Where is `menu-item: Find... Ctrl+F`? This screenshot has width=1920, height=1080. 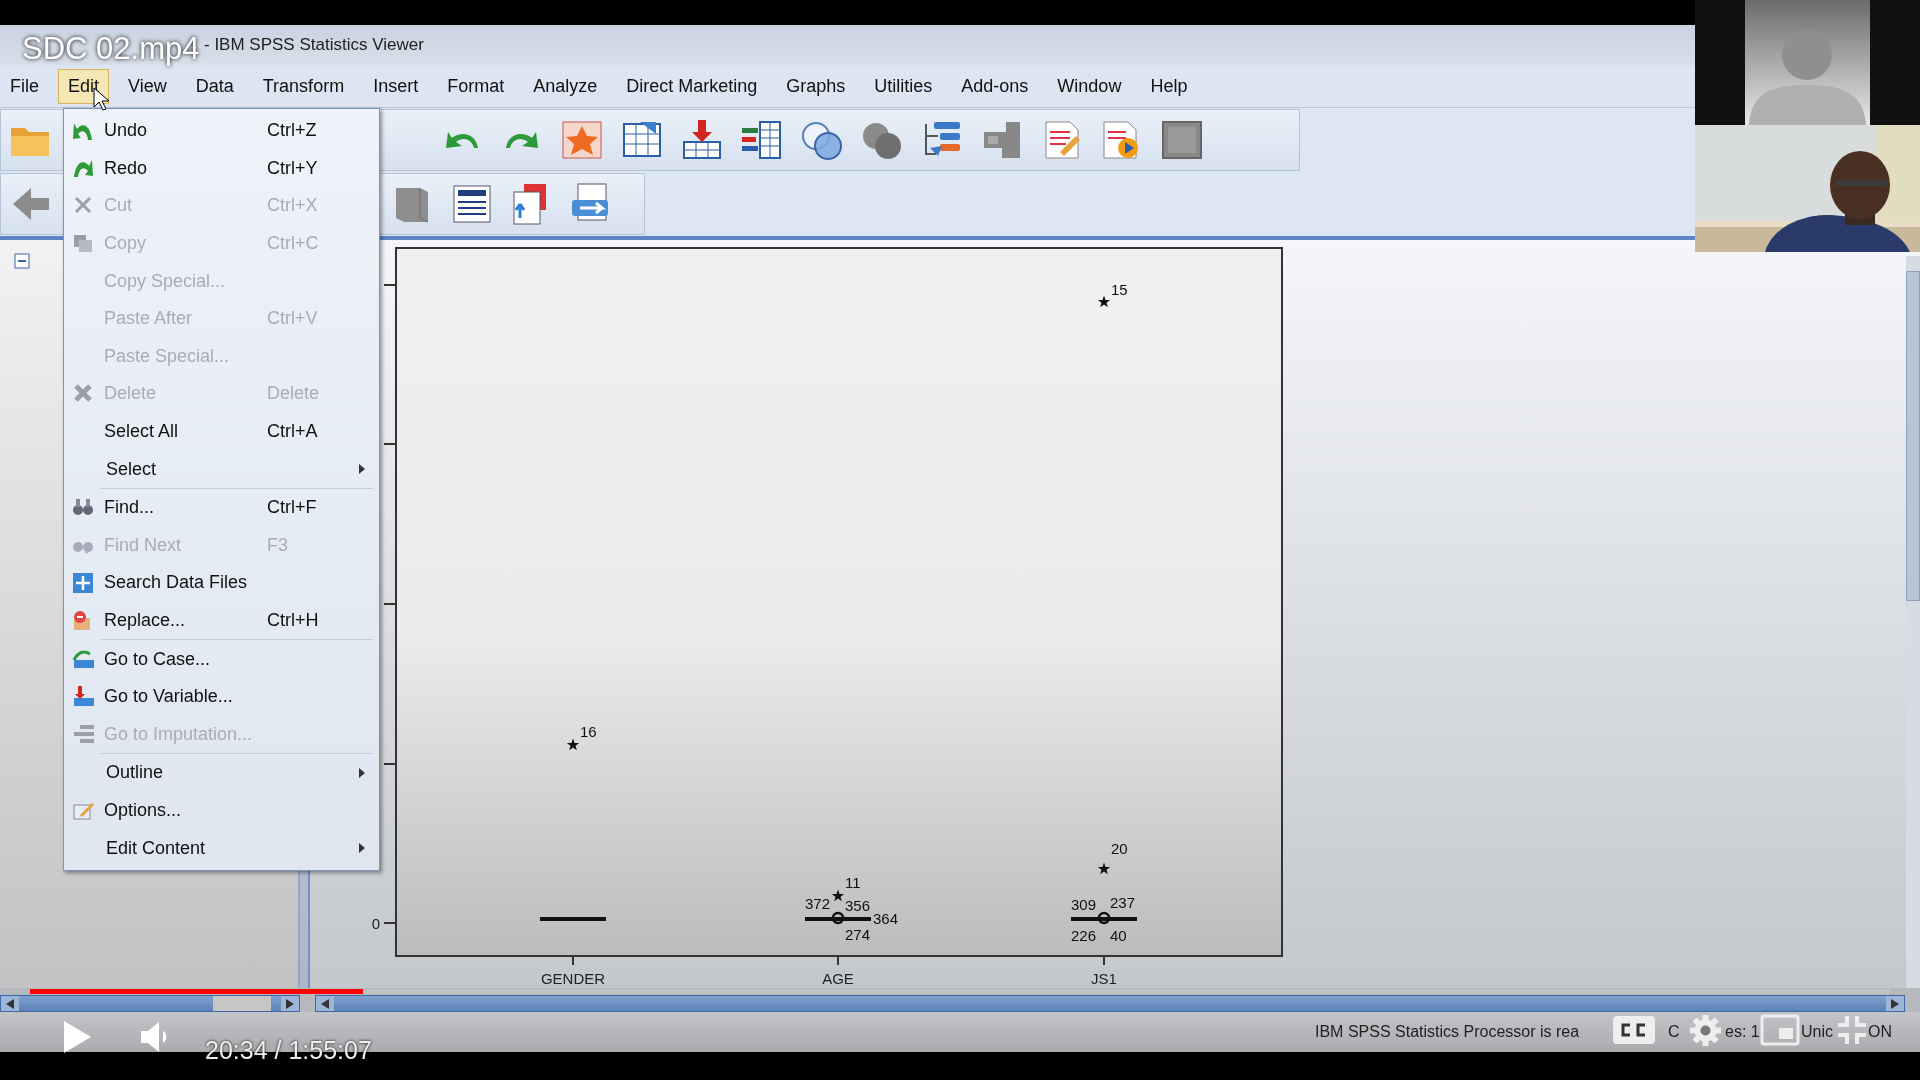
menu-item: Find... Ctrl+F is located at coordinates (221, 507).